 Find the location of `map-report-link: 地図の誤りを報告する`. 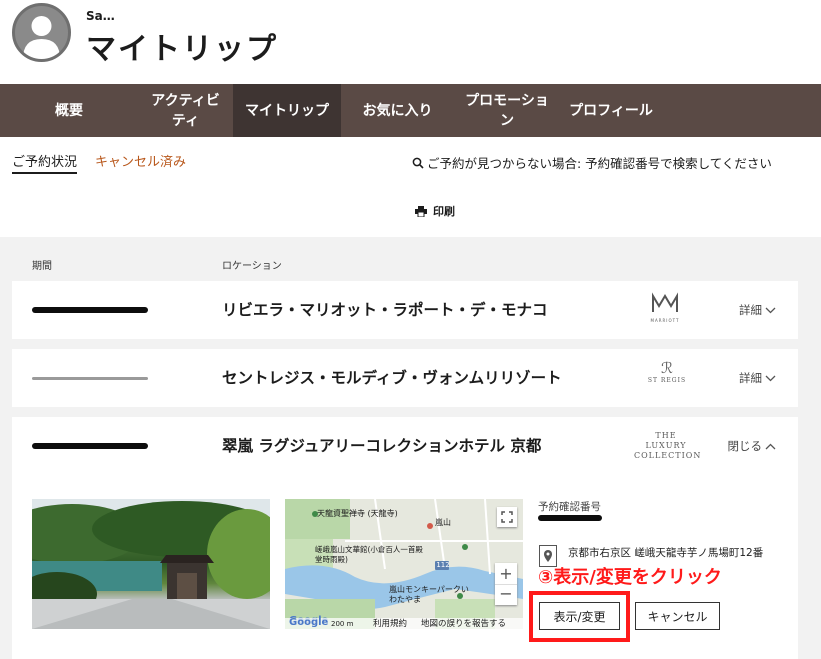

map-report-link: 地図の誤りを報告する is located at coordinates (463, 623).